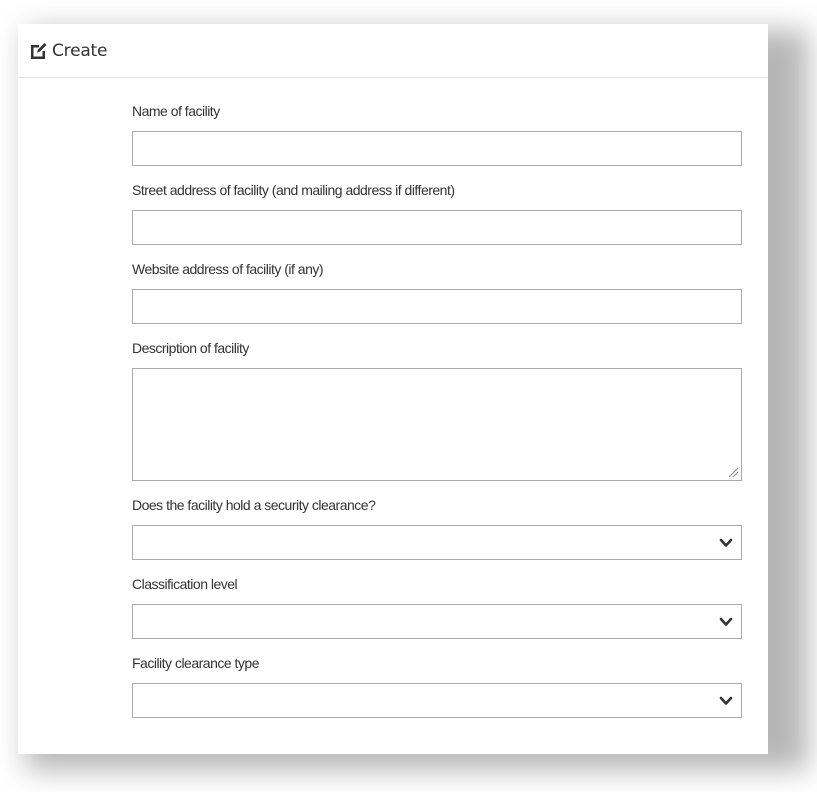 This screenshot has height=792, width=817. I want to click on edit-icon, so click(38, 51).